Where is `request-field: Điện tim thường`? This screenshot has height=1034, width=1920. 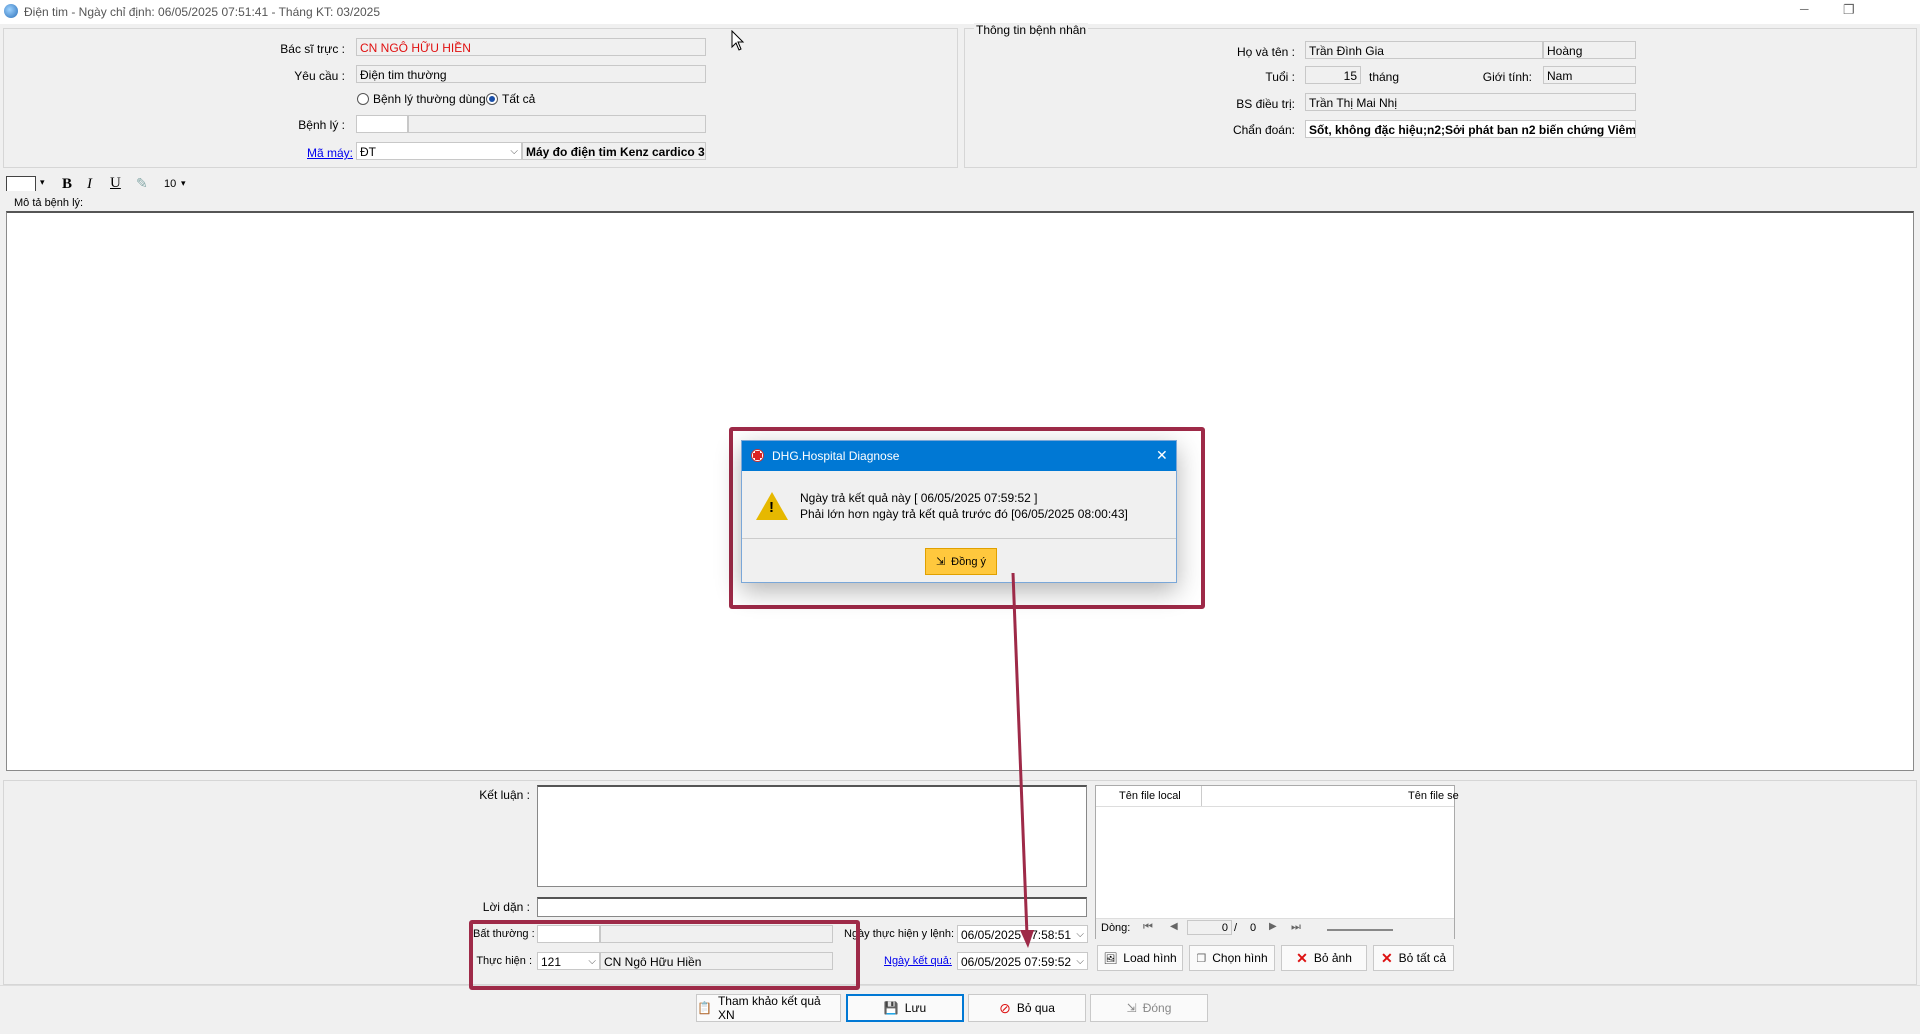
request-field: Điện tim thường is located at coordinates (531, 74).